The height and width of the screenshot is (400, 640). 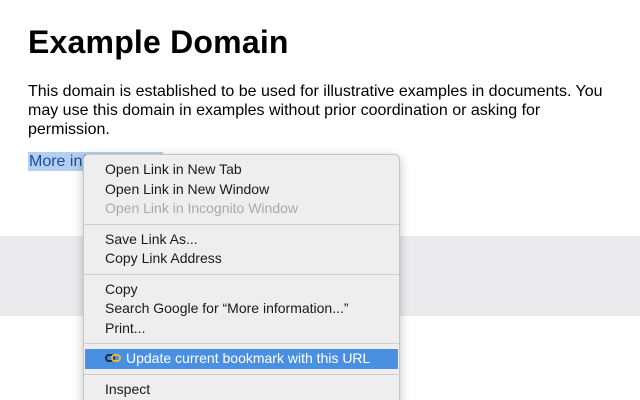 I want to click on page-title: Example Domain, so click(x=158, y=42).